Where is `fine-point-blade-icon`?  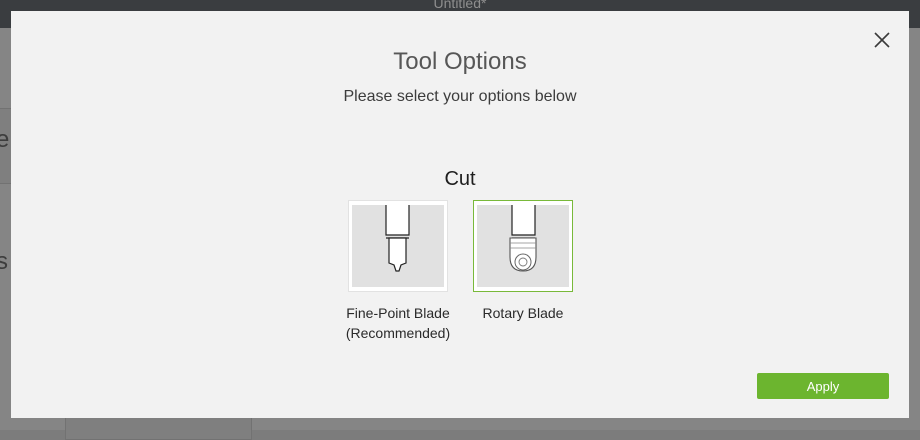 fine-point-blade-icon is located at coordinates (397, 238).